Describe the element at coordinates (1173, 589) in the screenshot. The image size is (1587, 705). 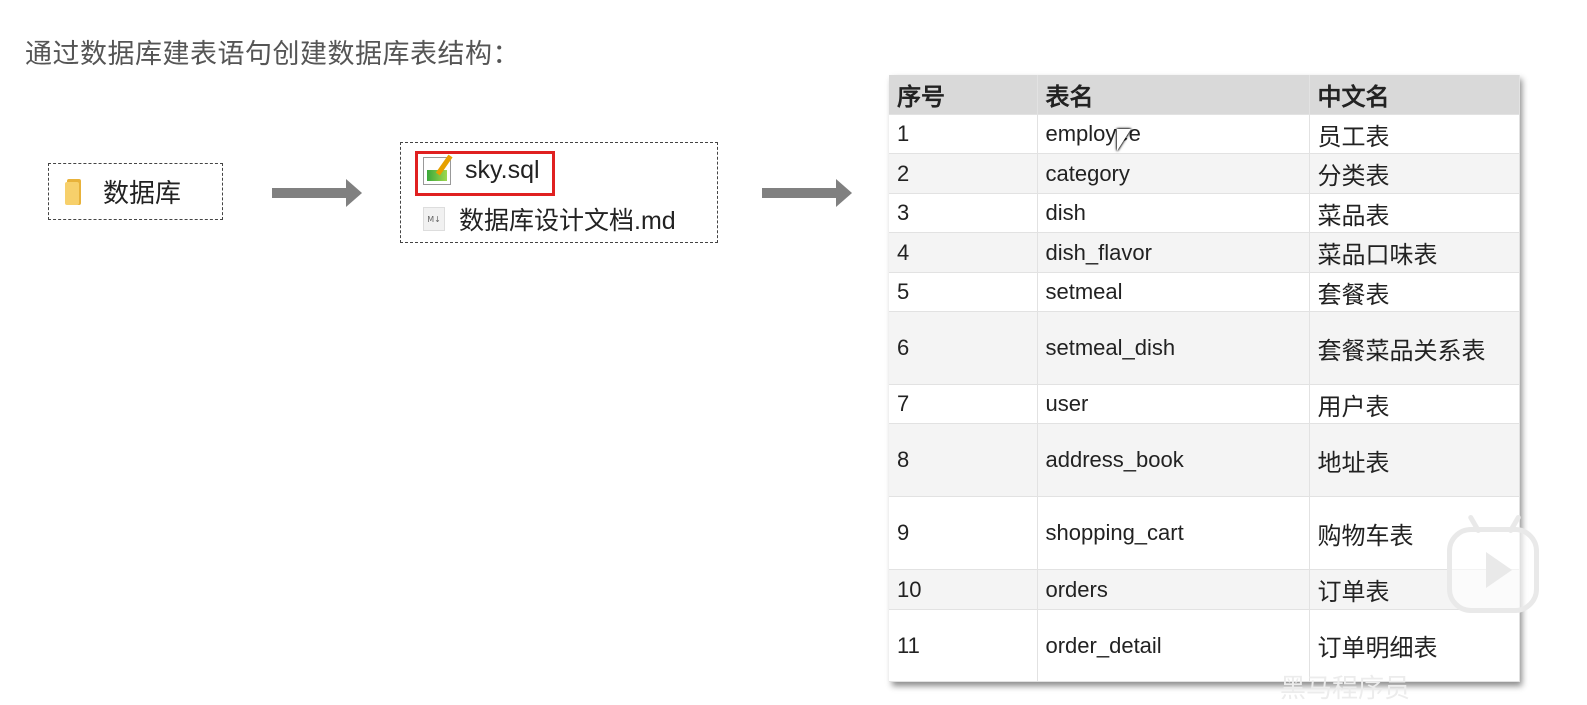
I see `cell-name: orders` at that location.